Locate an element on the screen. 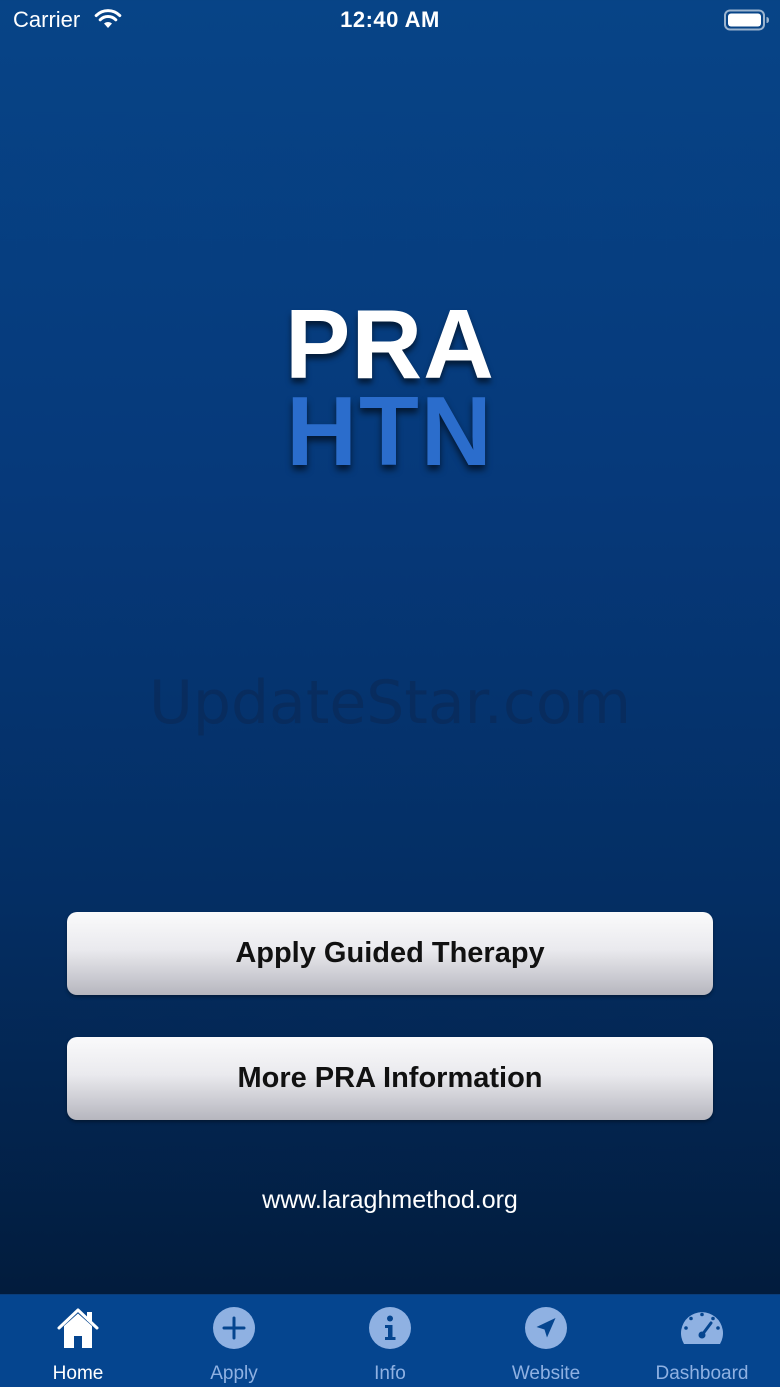 The width and height of the screenshot is (780, 1387). tab-info: Info is located at coordinates (390, 1341).